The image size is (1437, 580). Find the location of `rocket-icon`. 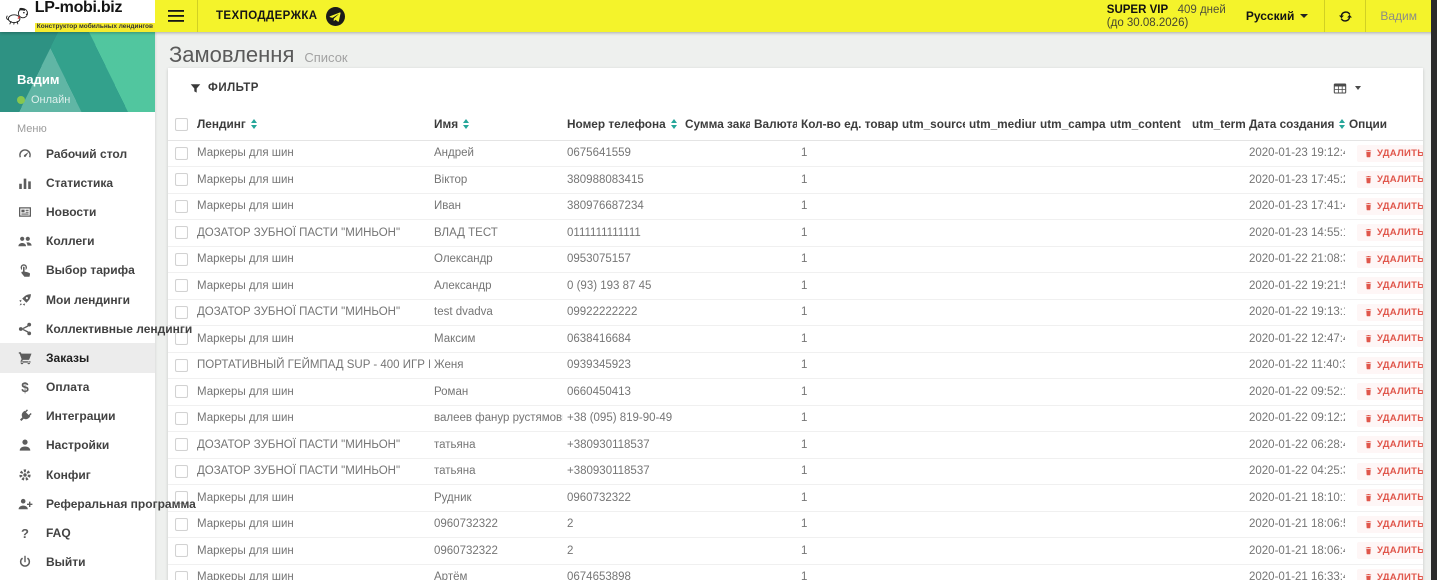

rocket-icon is located at coordinates (25, 299).